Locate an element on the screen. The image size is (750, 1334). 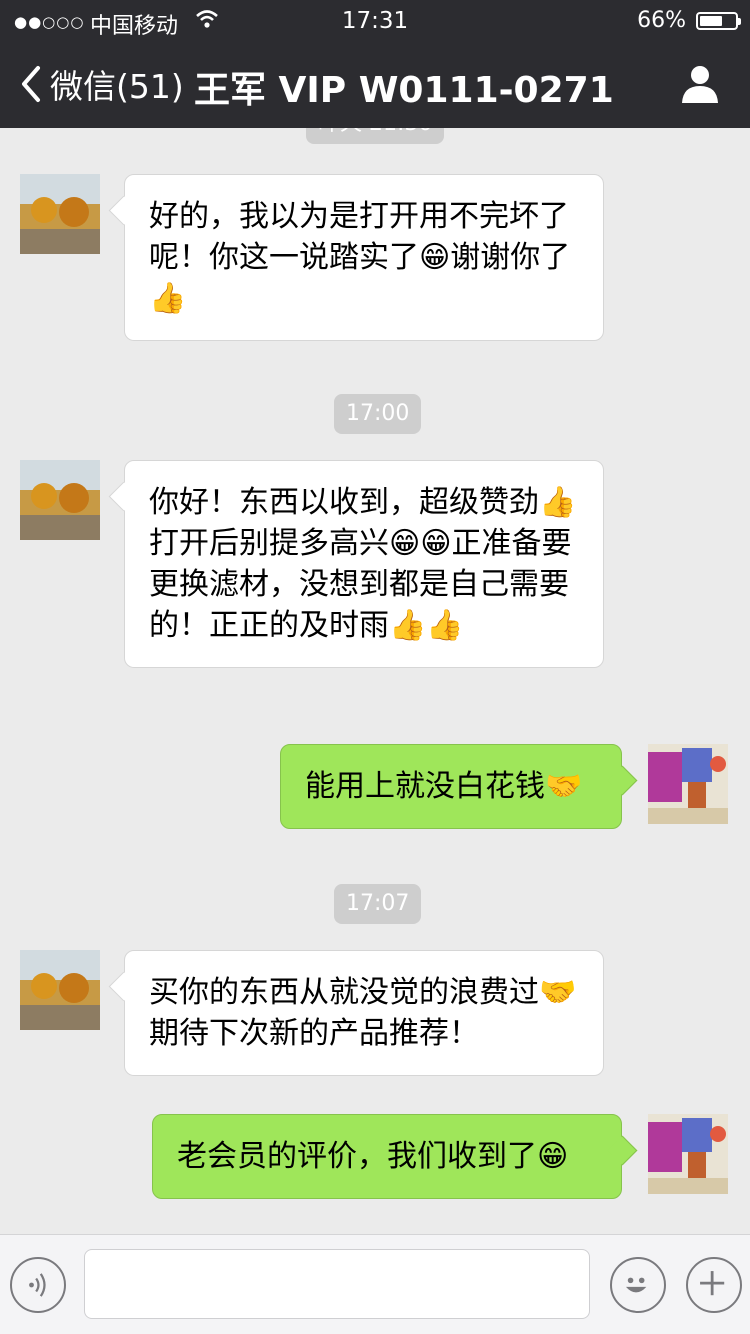
message-text: 买你的东西从就没觉的浪费过🤝期待下次新的产品推荐！ is located at coordinates (363, 1013).